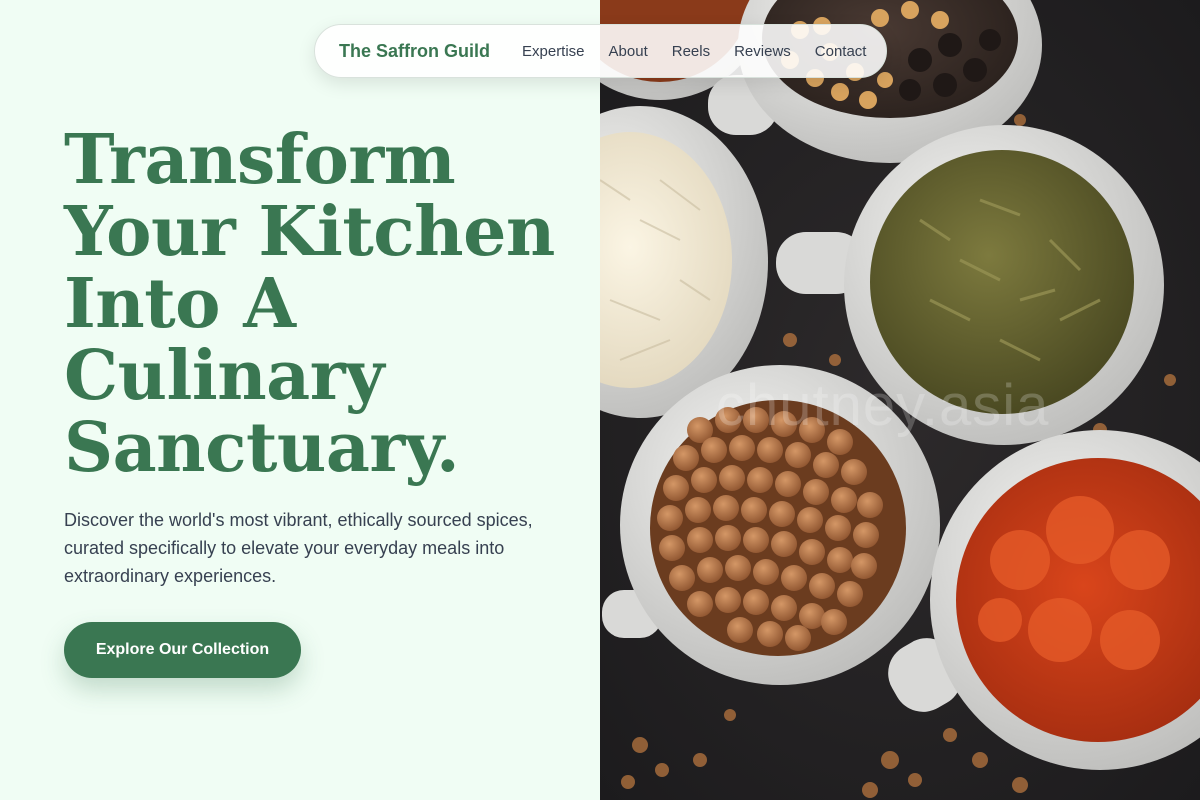 The width and height of the screenshot is (1200, 800). Describe the element at coordinates (414, 51) in the screenshot. I see `brand-logo-link: The Saffron Guild` at that location.